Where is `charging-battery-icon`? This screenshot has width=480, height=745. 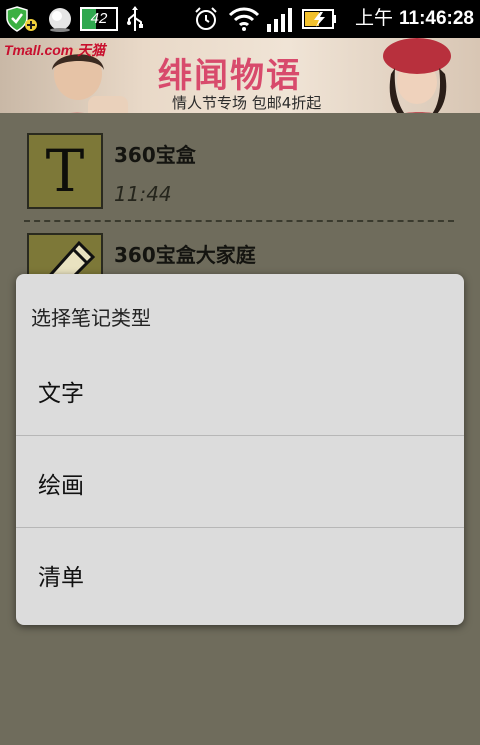
charging-battery-icon is located at coordinates (319, 19).